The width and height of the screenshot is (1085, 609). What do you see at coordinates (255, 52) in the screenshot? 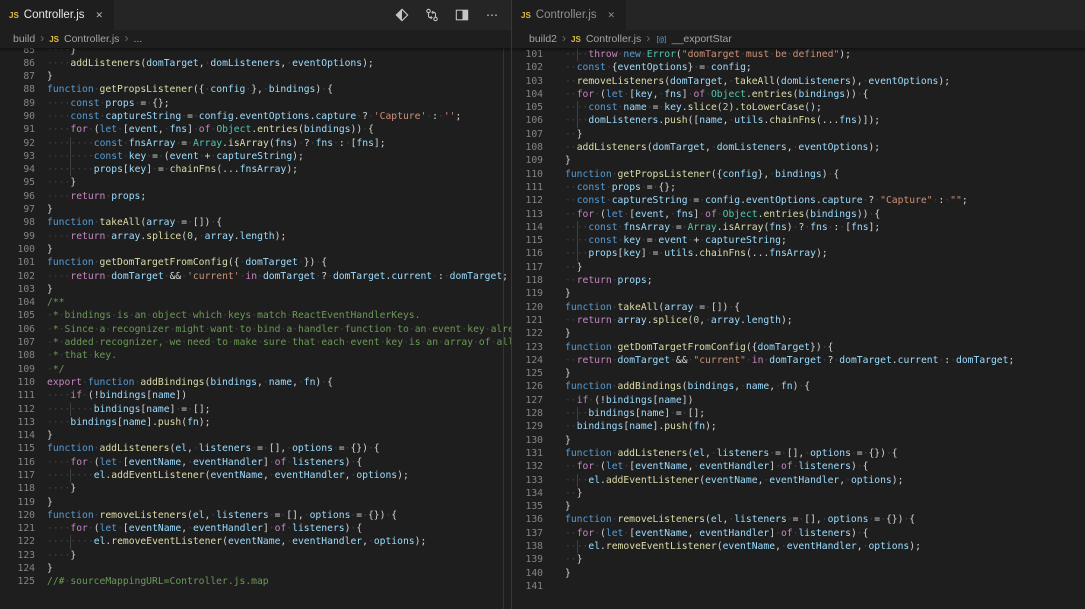
I see `code-line: 85 ····}` at bounding box center [255, 52].